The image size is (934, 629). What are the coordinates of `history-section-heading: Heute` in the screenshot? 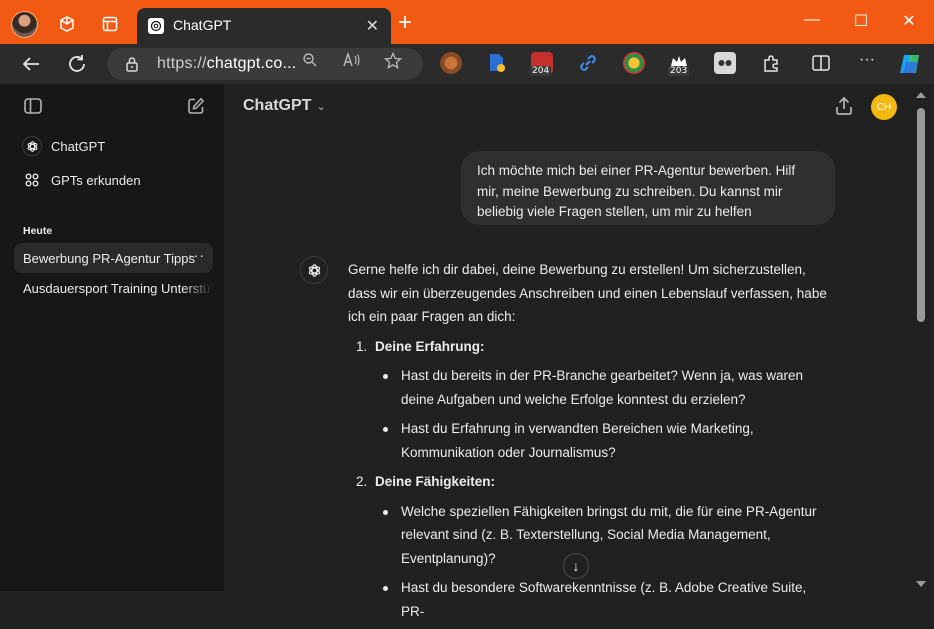 It's located at (38, 231).